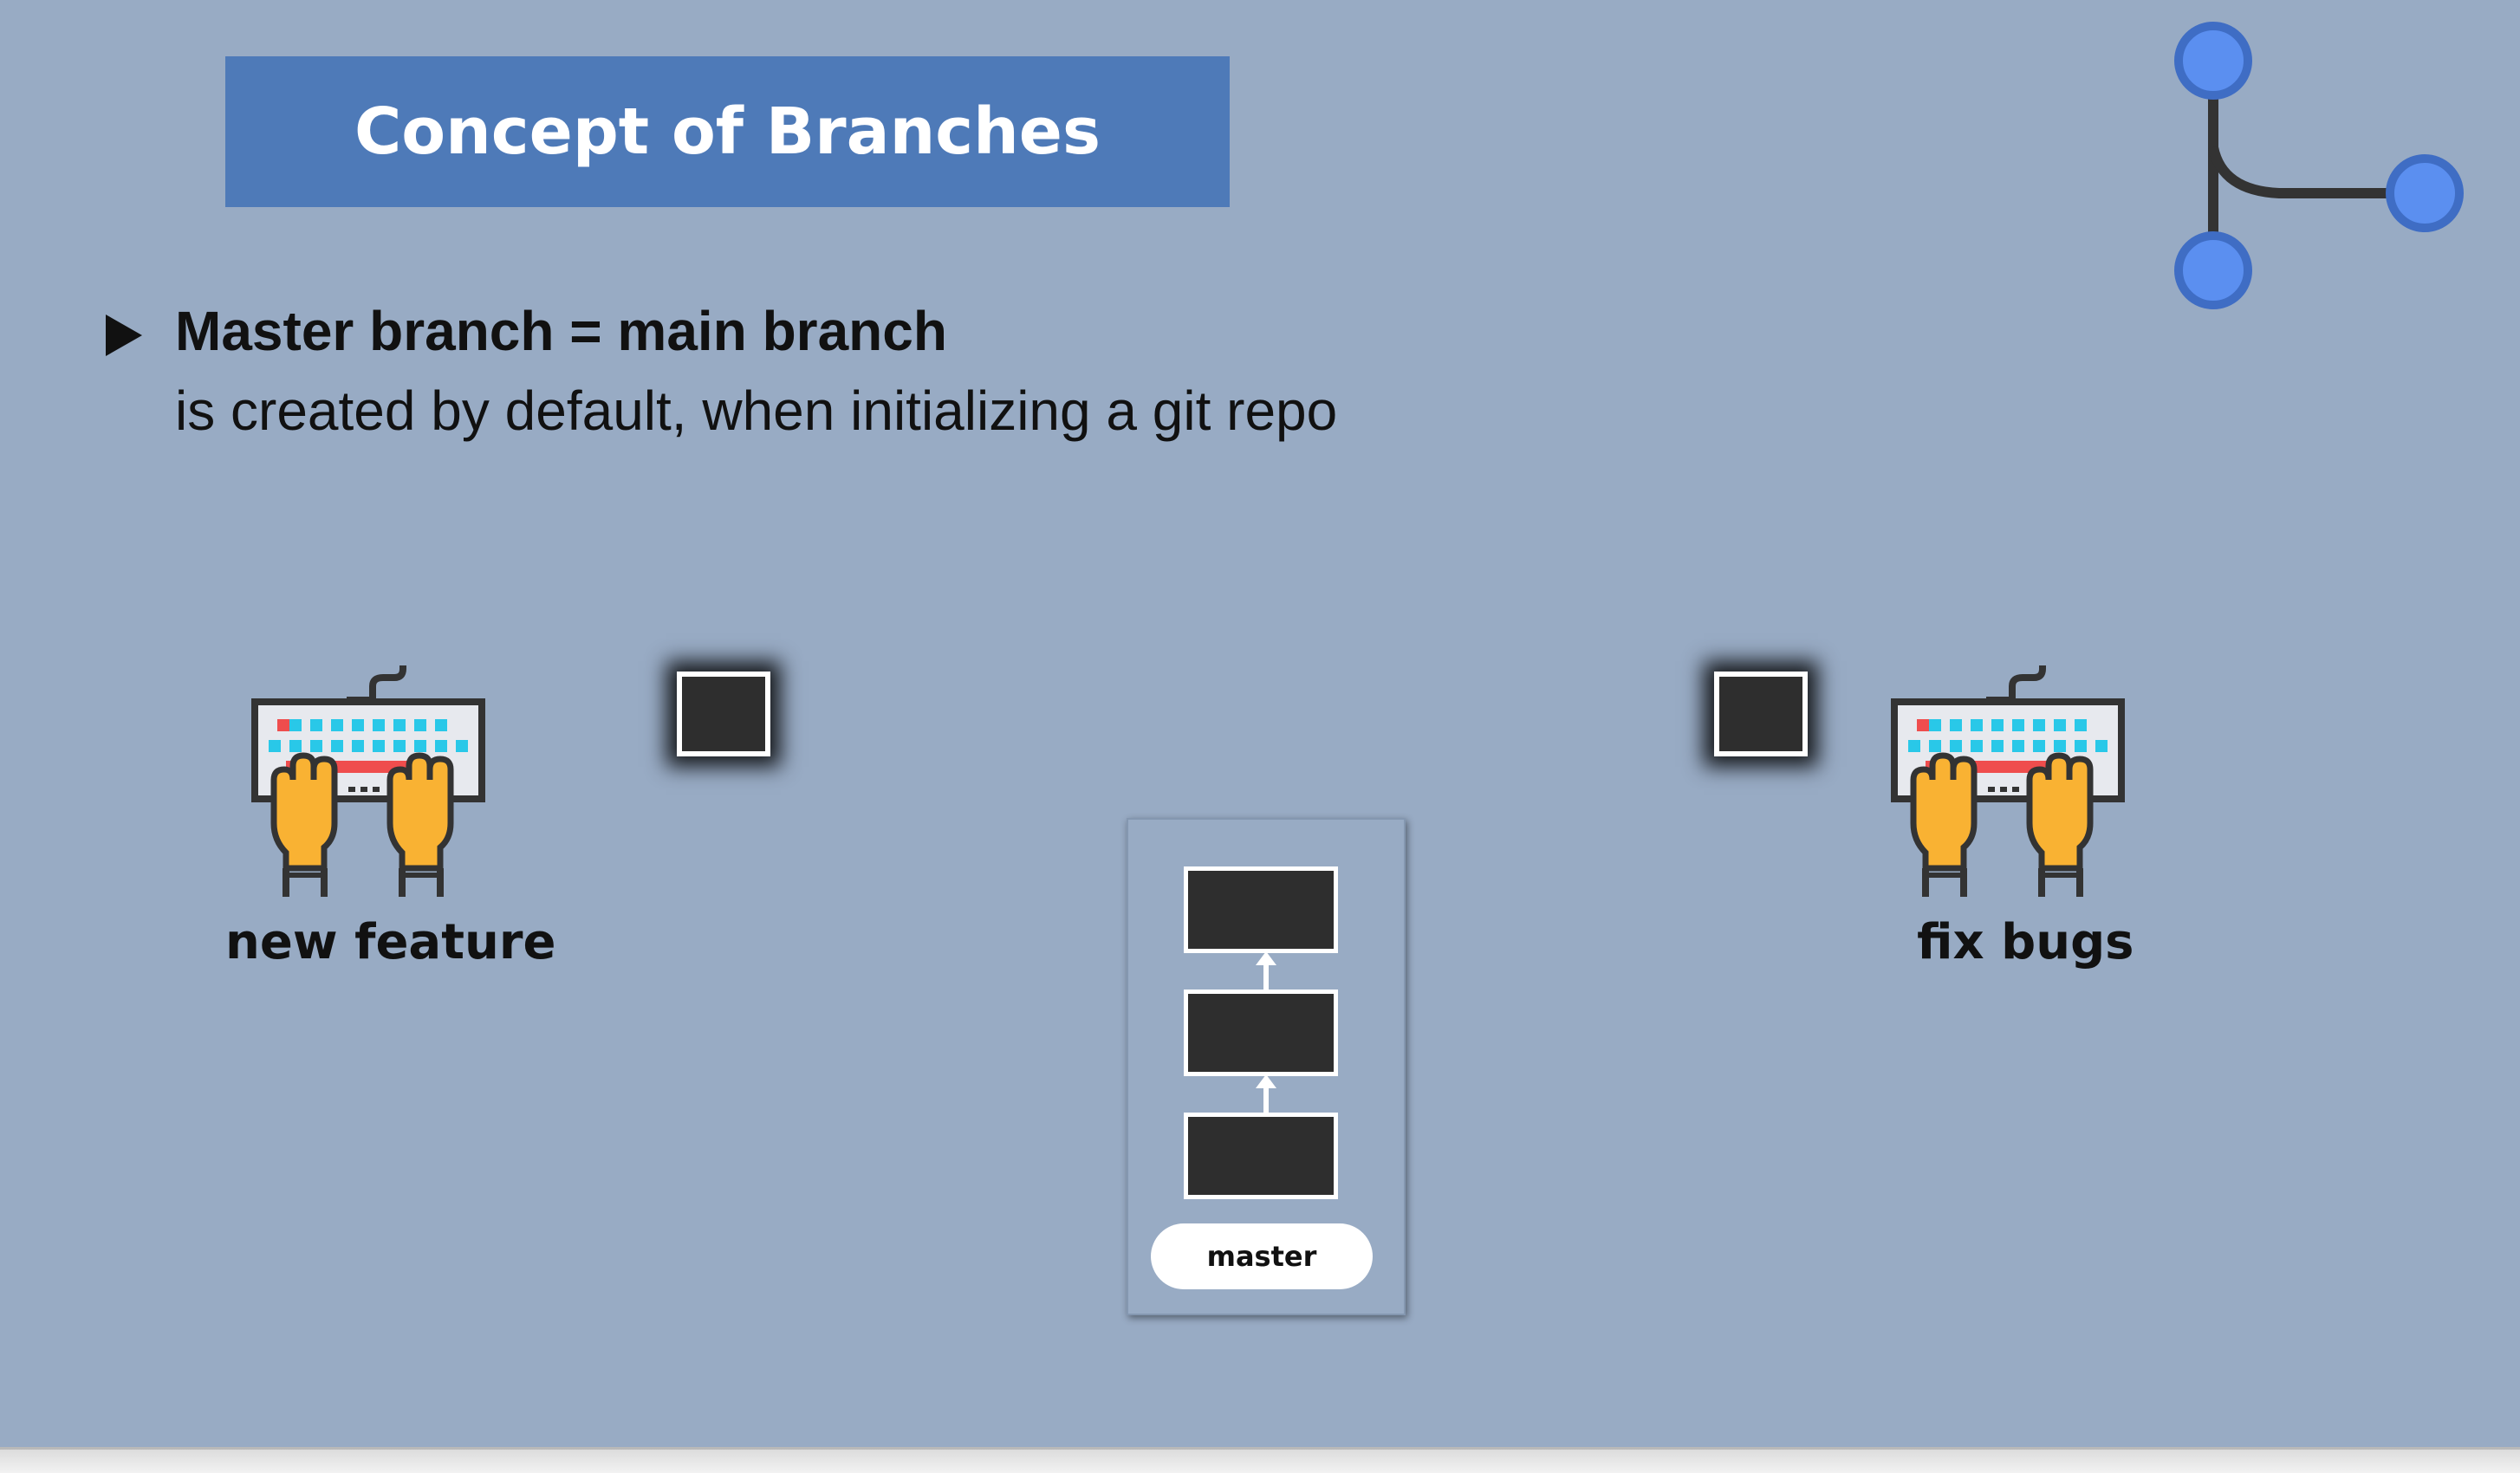  I want to click on slide-title-box: Concept of Branches, so click(727, 131).